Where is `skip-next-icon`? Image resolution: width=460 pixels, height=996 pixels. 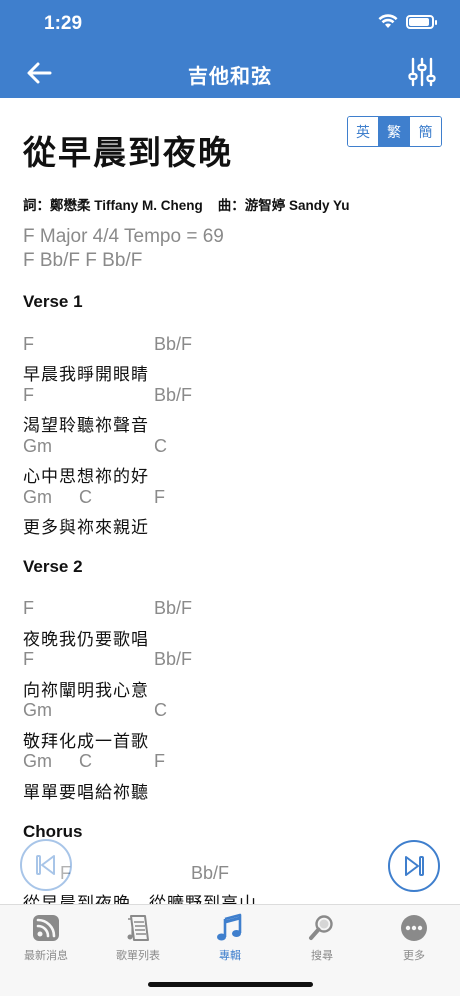 skip-next-icon is located at coordinates (414, 866).